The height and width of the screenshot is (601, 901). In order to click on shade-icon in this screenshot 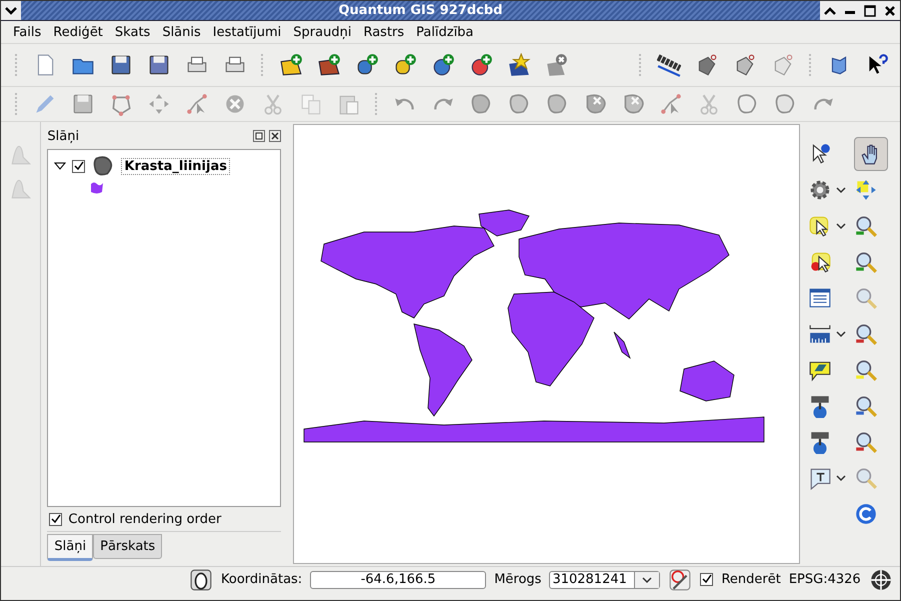, I will do `click(830, 10)`.